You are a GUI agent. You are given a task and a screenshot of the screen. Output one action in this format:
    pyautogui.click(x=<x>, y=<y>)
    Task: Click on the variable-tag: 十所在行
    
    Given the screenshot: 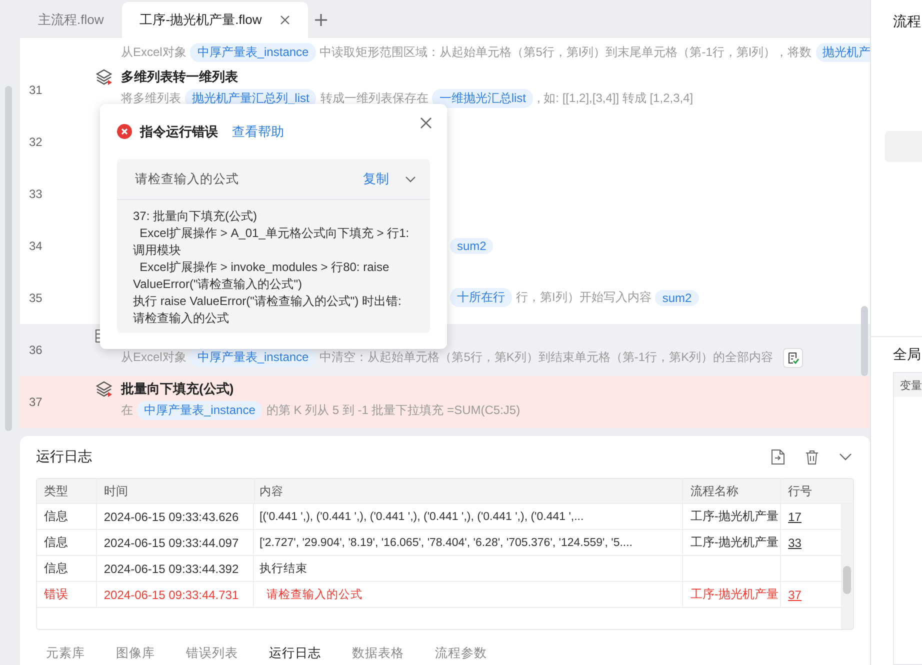 What is the action you would take?
    pyautogui.click(x=481, y=297)
    